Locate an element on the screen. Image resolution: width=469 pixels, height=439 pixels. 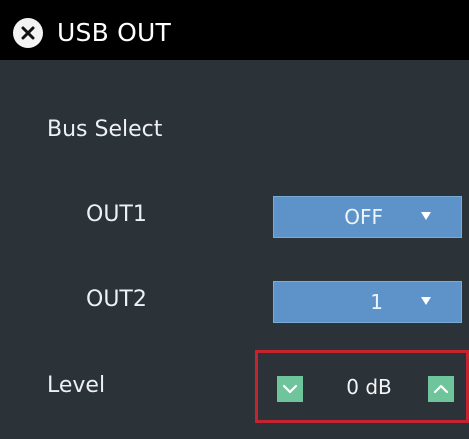
chevron-down-icon is located at coordinates (290, 389).